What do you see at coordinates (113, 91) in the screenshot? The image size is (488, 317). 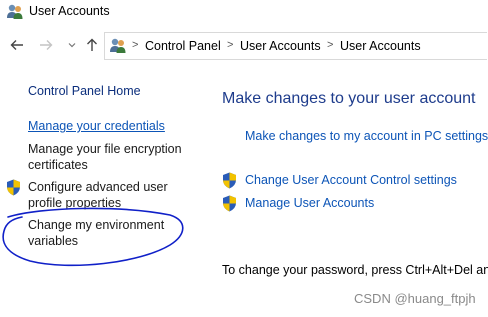 I see `control-panel-home-link: Control Panel Home` at bounding box center [113, 91].